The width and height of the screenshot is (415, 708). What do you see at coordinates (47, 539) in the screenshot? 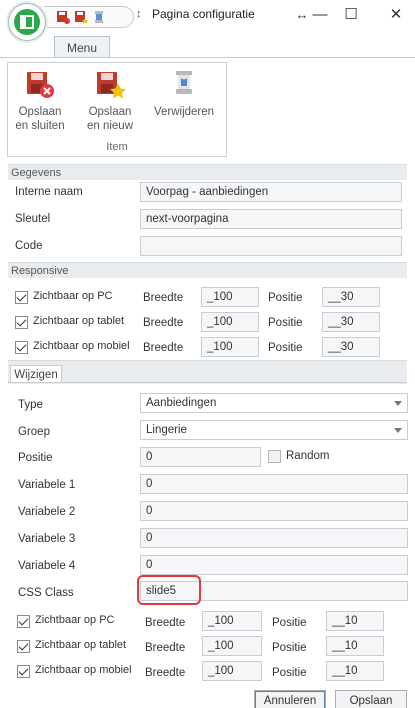
I see `variabele3-label: Variabele 3` at bounding box center [47, 539].